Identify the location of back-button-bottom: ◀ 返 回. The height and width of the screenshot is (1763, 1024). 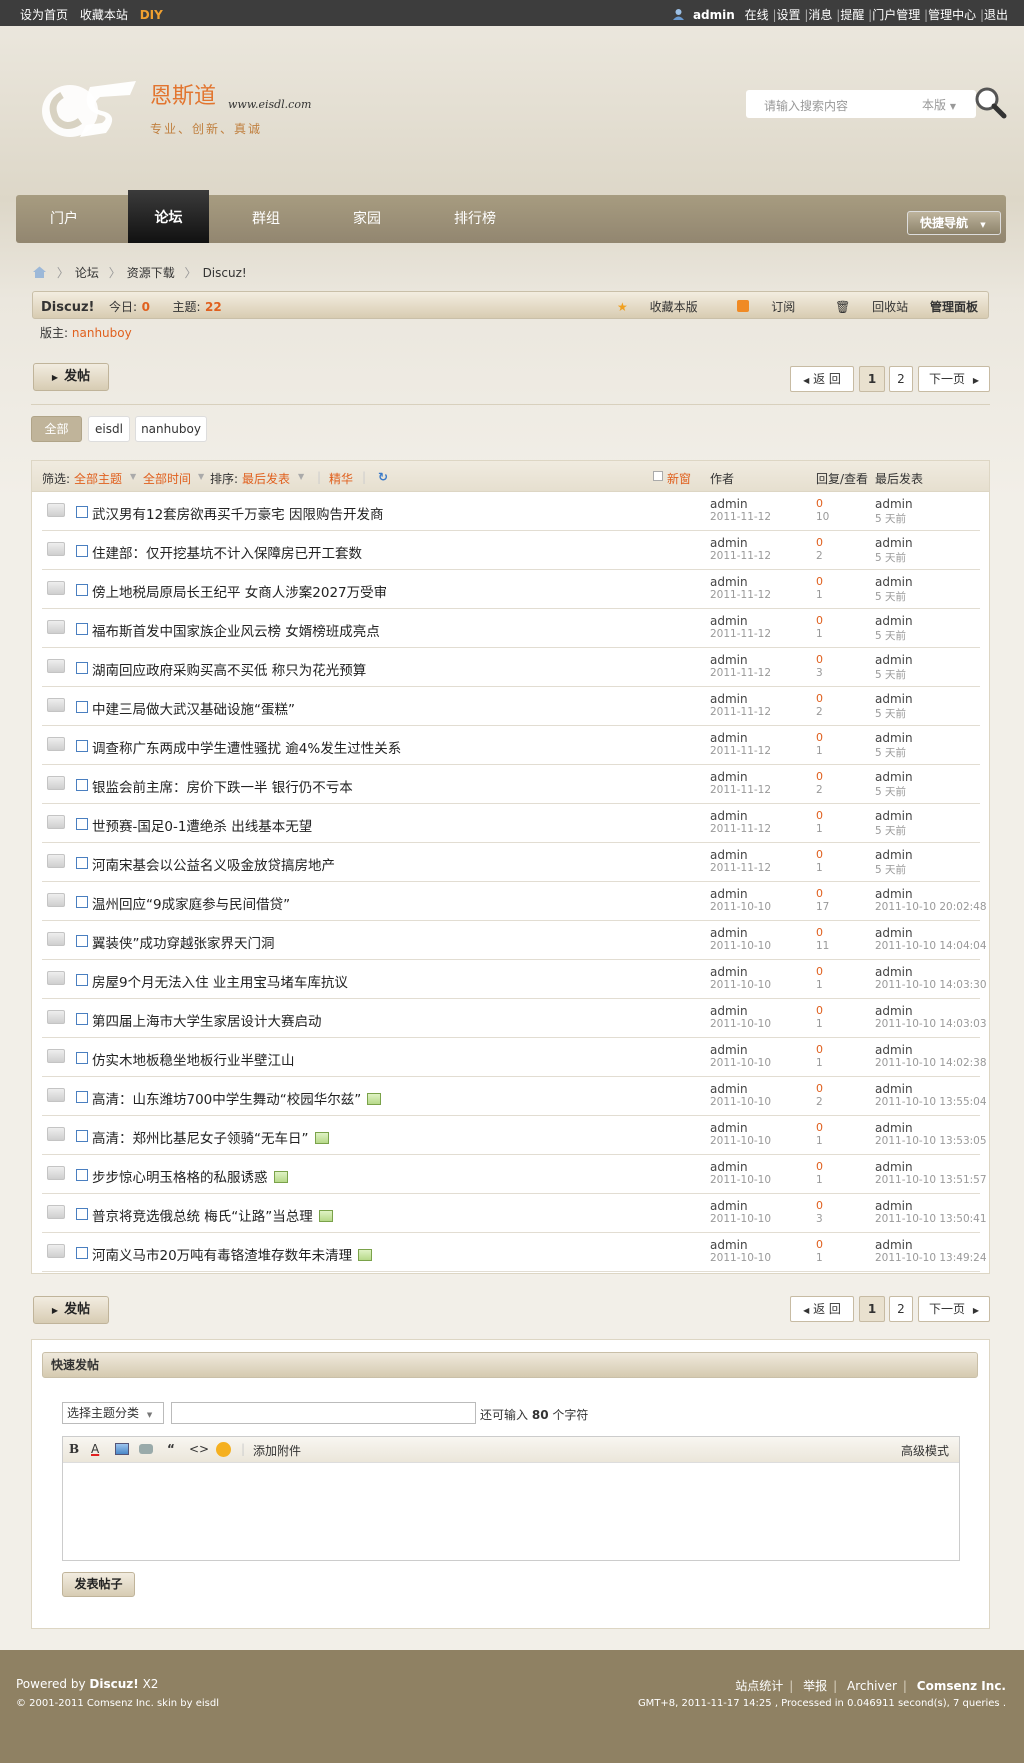
(822, 1309).